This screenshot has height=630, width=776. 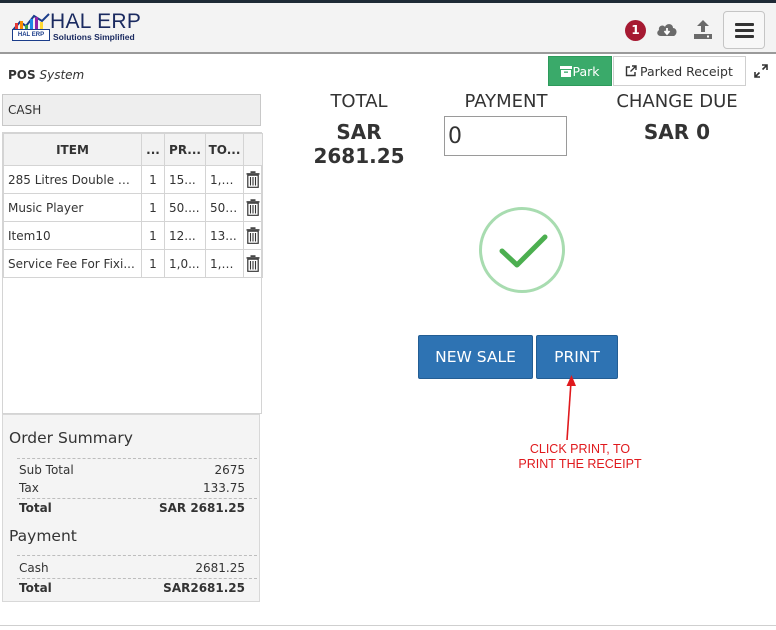 I want to click on parked-receipt-button: Parked Receipt, so click(x=679, y=71).